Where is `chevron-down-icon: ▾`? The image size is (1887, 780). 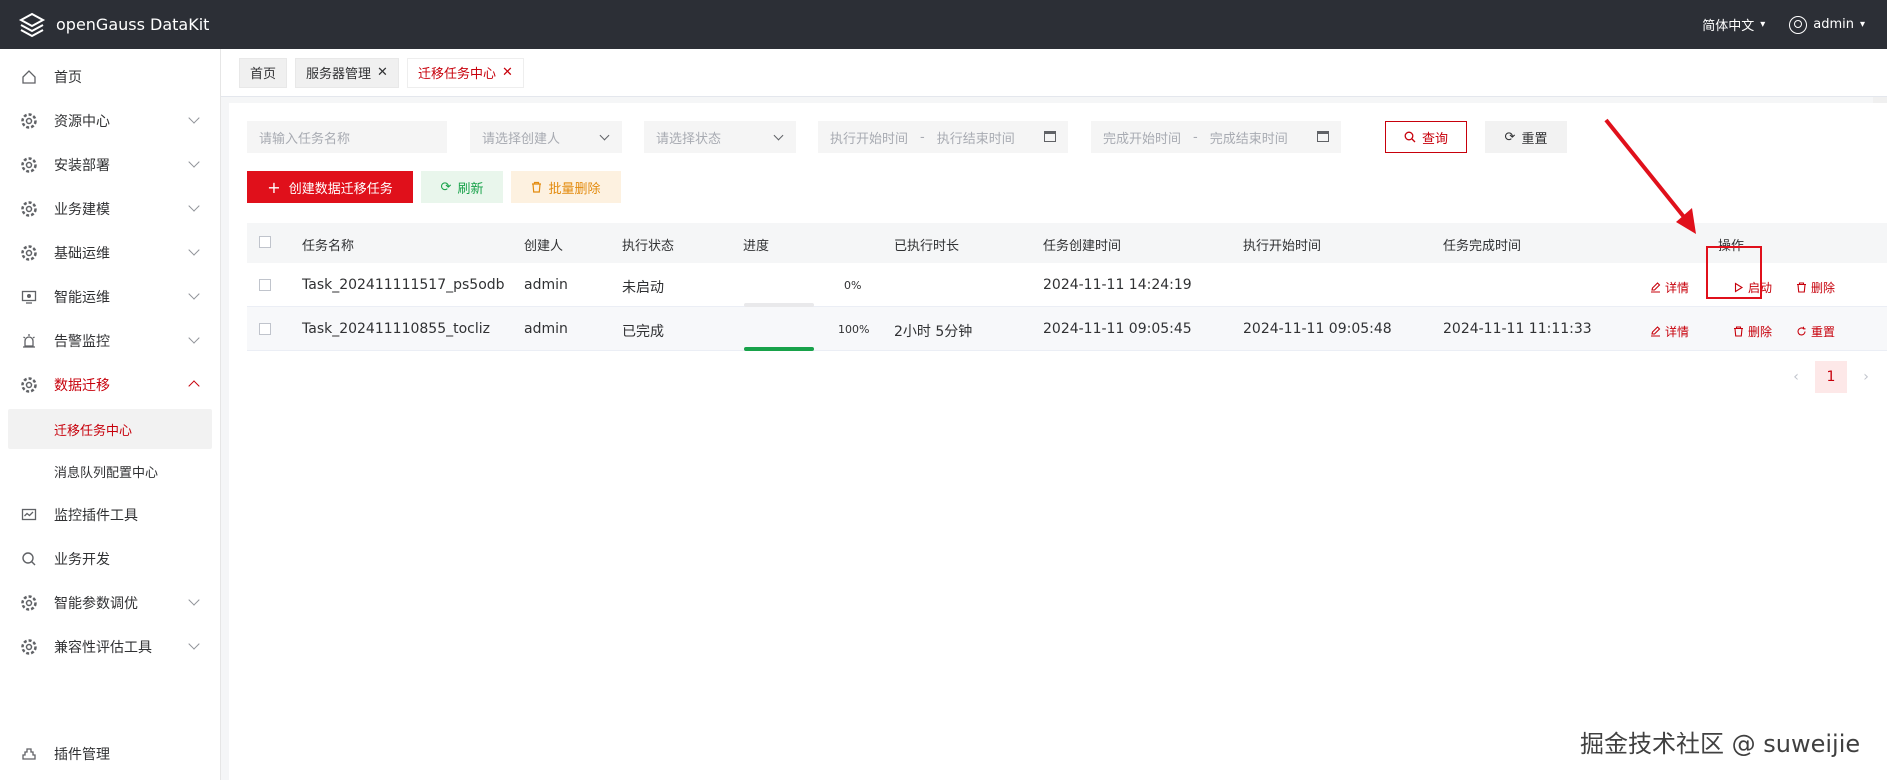
chevron-down-icon: ▾ is located at coordinates (1862, 24).